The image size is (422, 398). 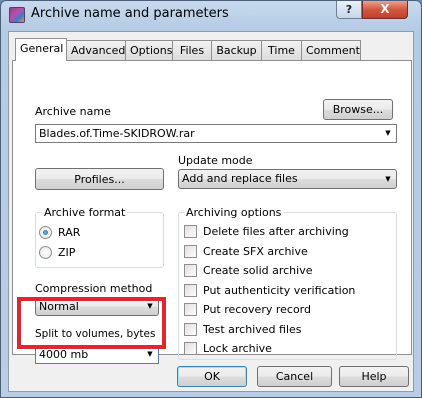 I want to click on update-mode-label: Update mode, so click(x=215, y=160).